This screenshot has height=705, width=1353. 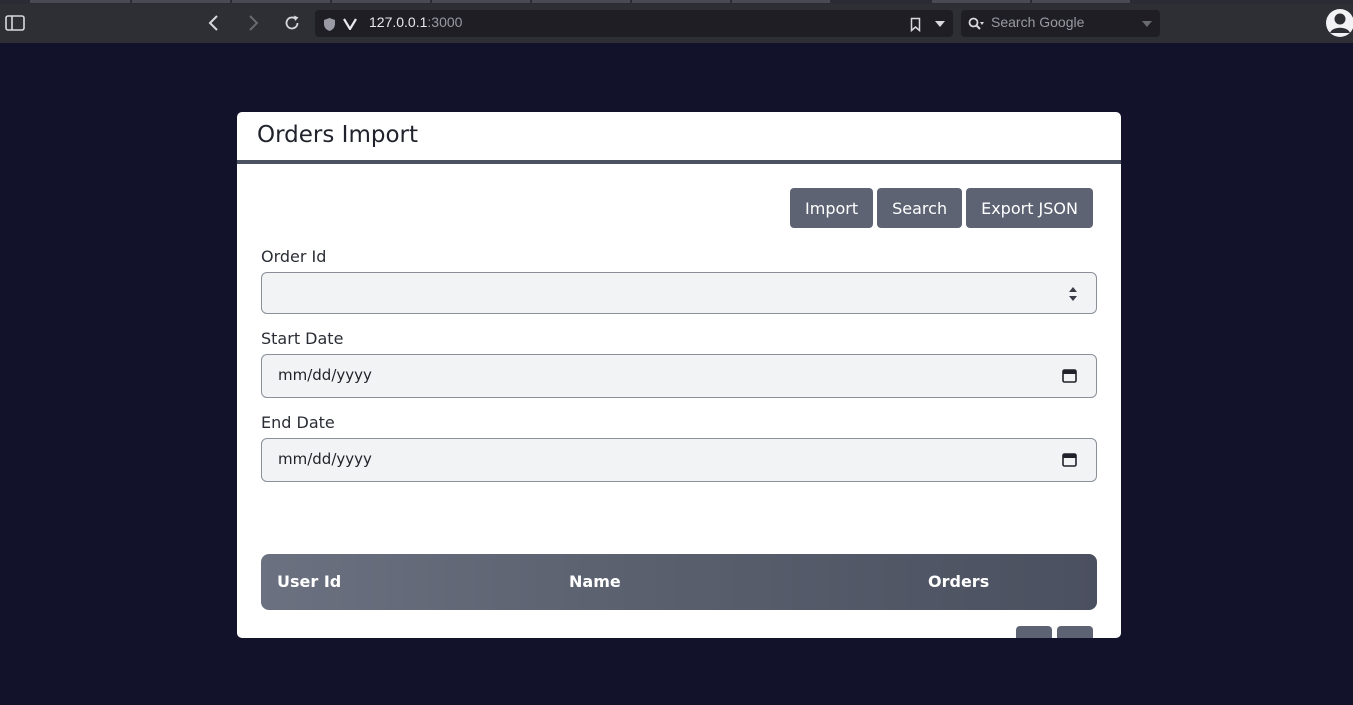 I want to click on shield-icon, so click(x=329, y=24).